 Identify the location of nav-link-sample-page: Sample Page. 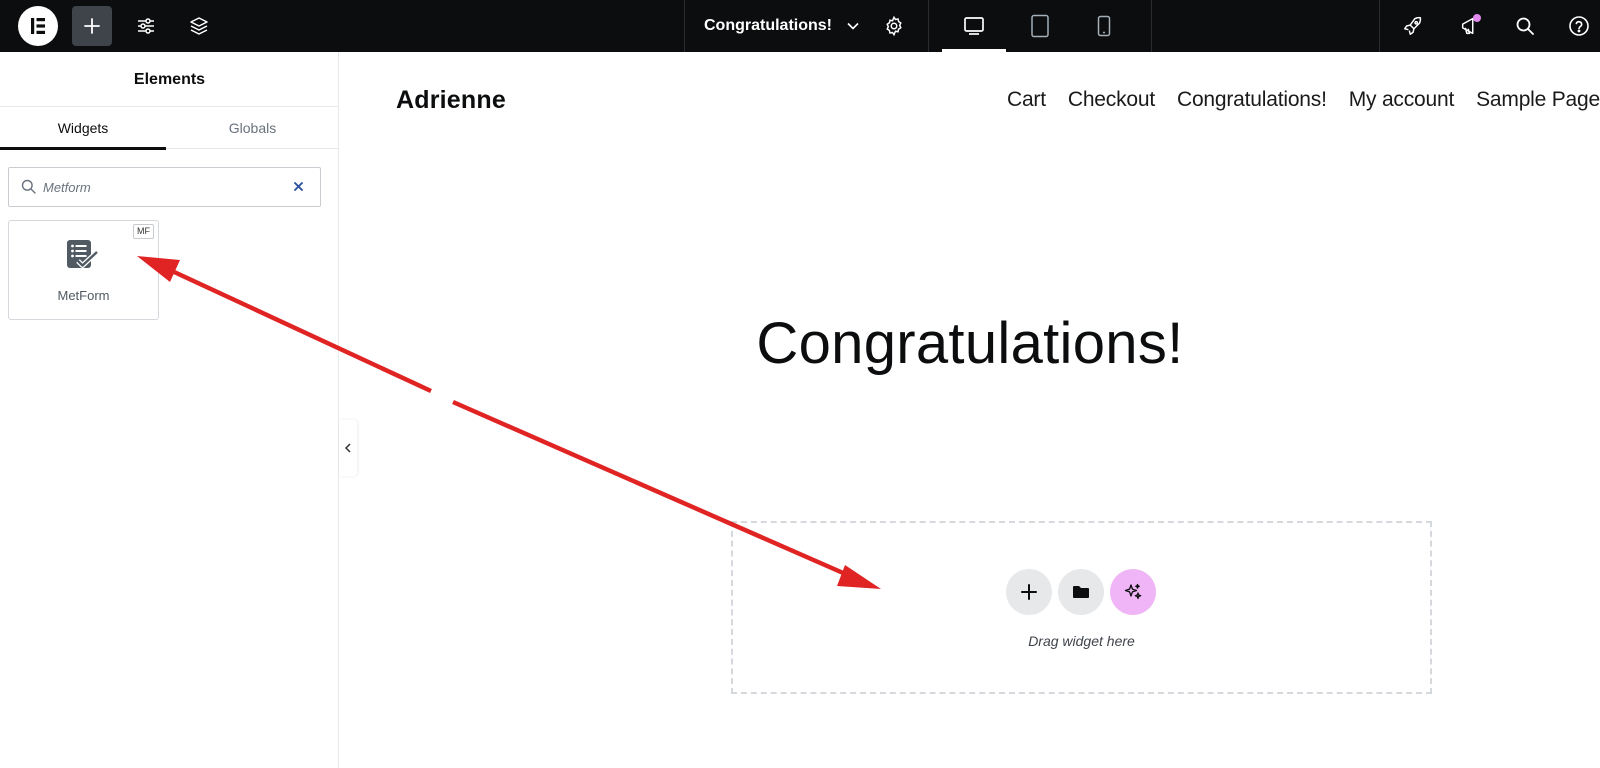
(1538, 100).